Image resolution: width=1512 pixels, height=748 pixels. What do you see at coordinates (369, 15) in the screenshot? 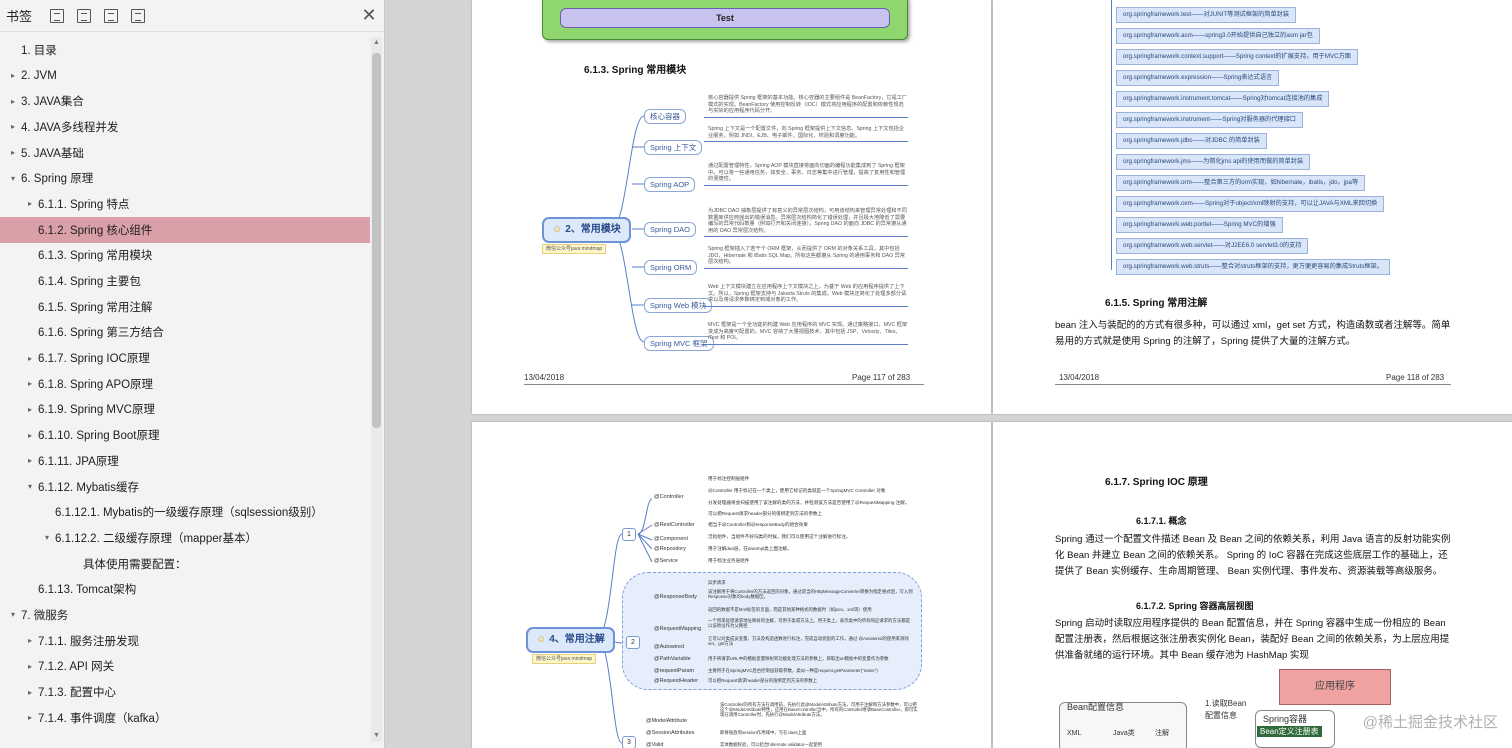
I see `close-icon: ✕` at bounding box center [369, 15].